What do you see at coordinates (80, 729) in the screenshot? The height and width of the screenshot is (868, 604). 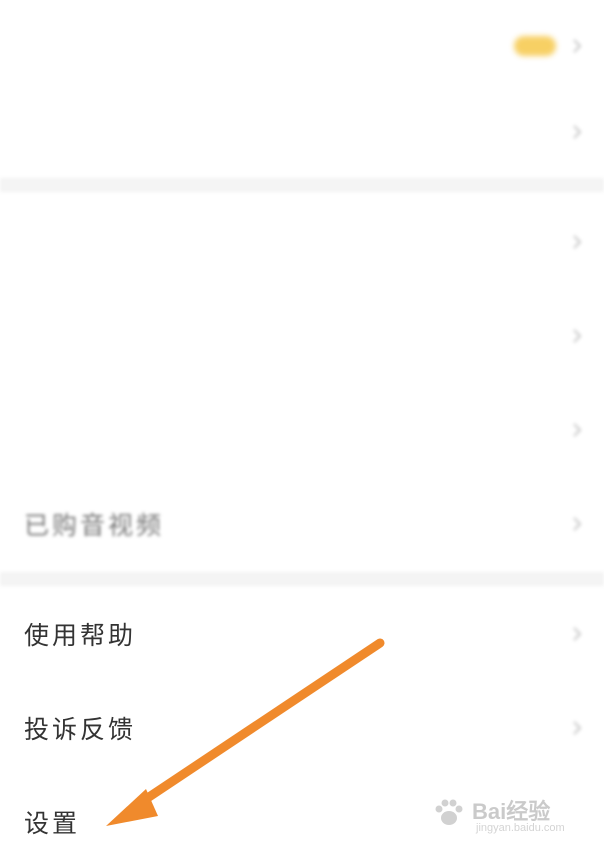 I see `menu-row-label: 投诉反馈` at bounding box center [80, 729].